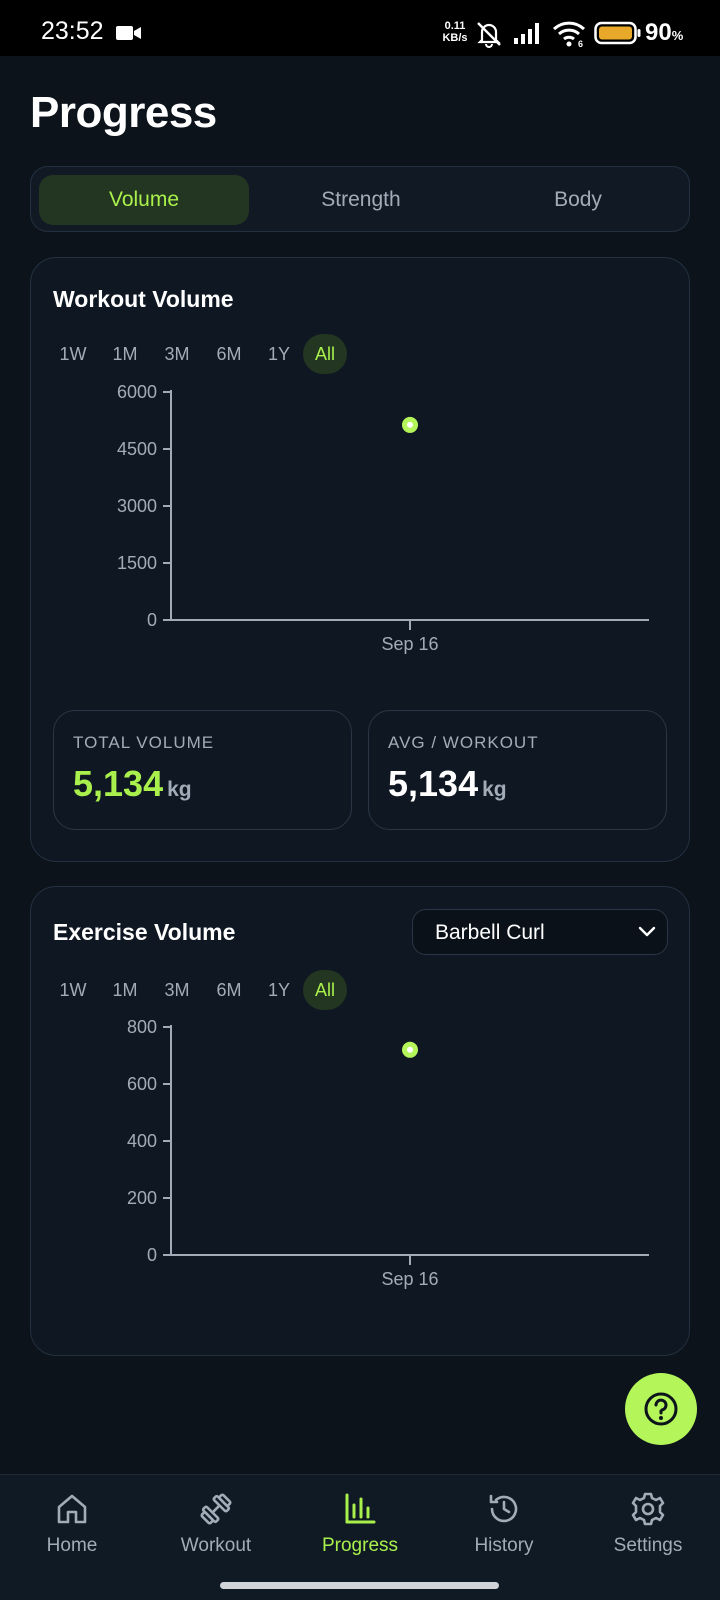 The height and width of the screenshot is (1600, 720). What do you see at coordinates (360, 1508) in the screenshot?
I see `bar-chart-icon` at bounding box center [360, 1508].